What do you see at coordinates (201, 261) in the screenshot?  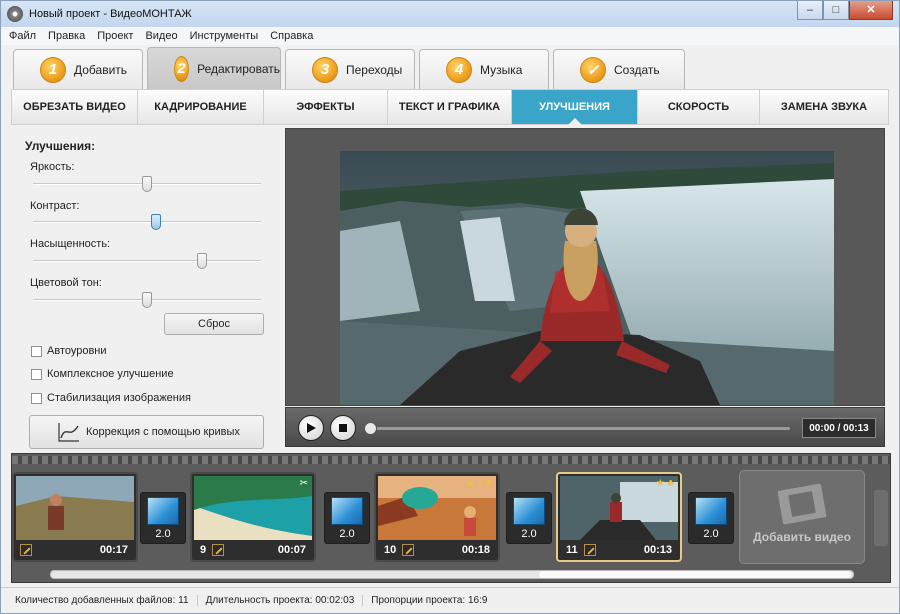 I see `saturation-slider` at bounding box center [201, 261].